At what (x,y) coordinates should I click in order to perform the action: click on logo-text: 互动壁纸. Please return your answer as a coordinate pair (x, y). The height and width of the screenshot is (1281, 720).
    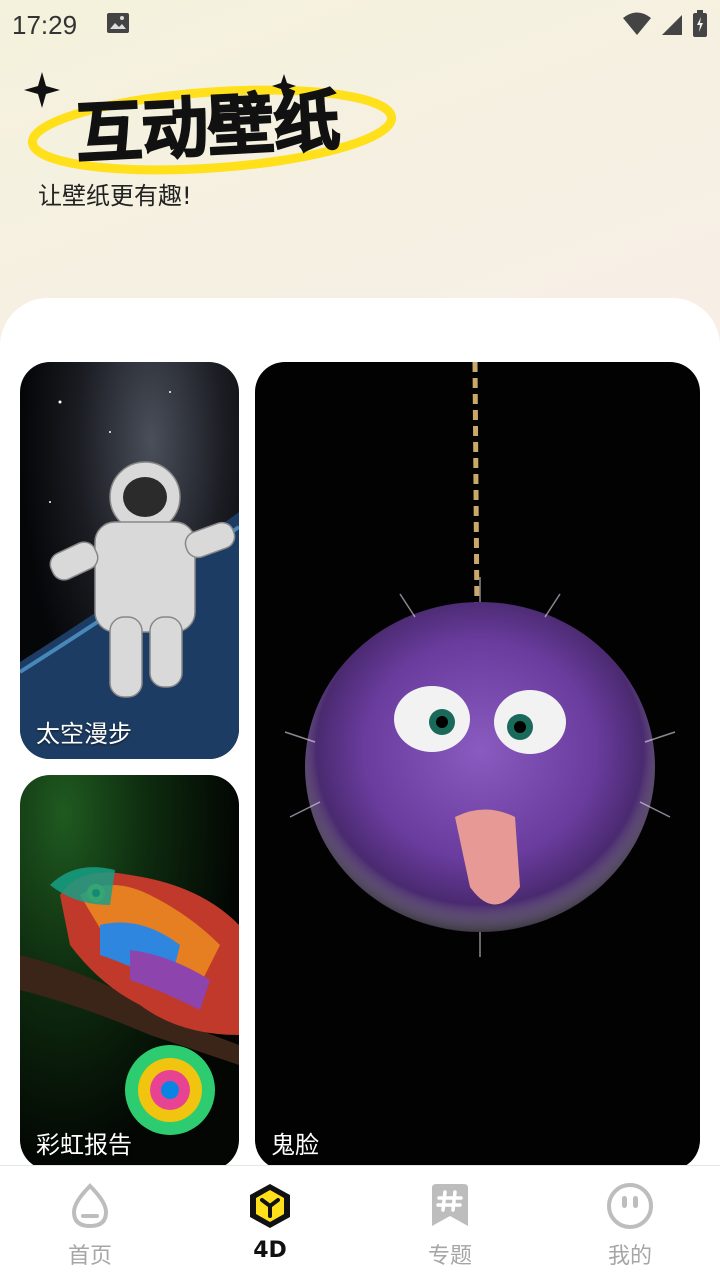
    Looking at the image, I should click on (208, 127).